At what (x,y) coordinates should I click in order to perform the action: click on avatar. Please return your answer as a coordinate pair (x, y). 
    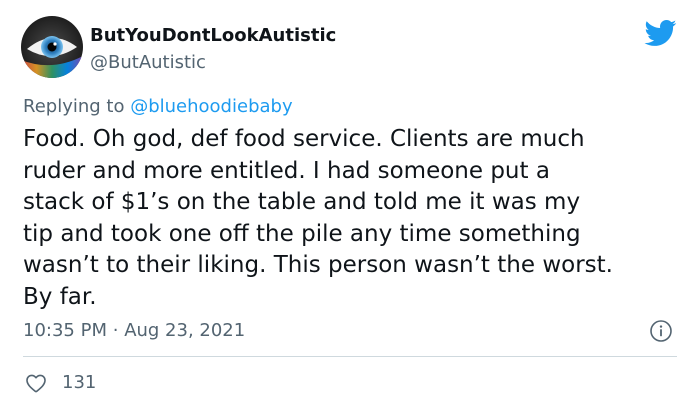
    Looking at the image, I should click on (52, 47).